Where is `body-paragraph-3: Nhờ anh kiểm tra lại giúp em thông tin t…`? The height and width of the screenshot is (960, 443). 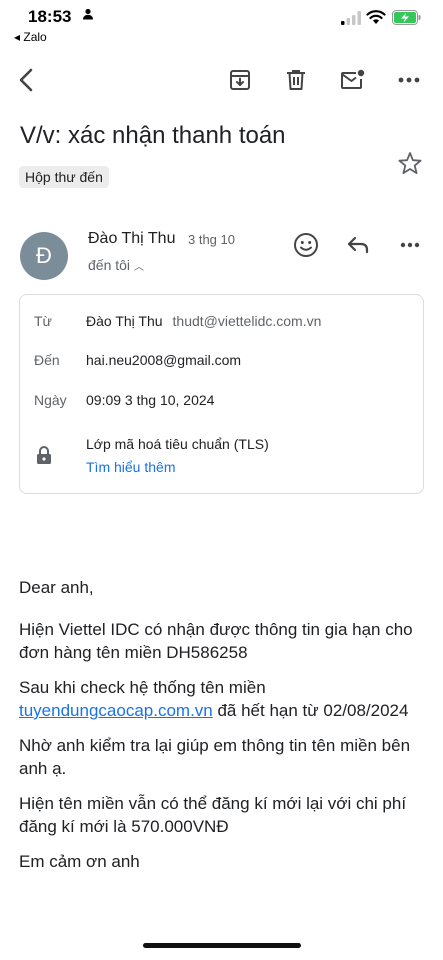
body-paragraph-3: Nhờ anh kiểm tra lại giúp em thông tin t… is located at coordinates (215, 757).